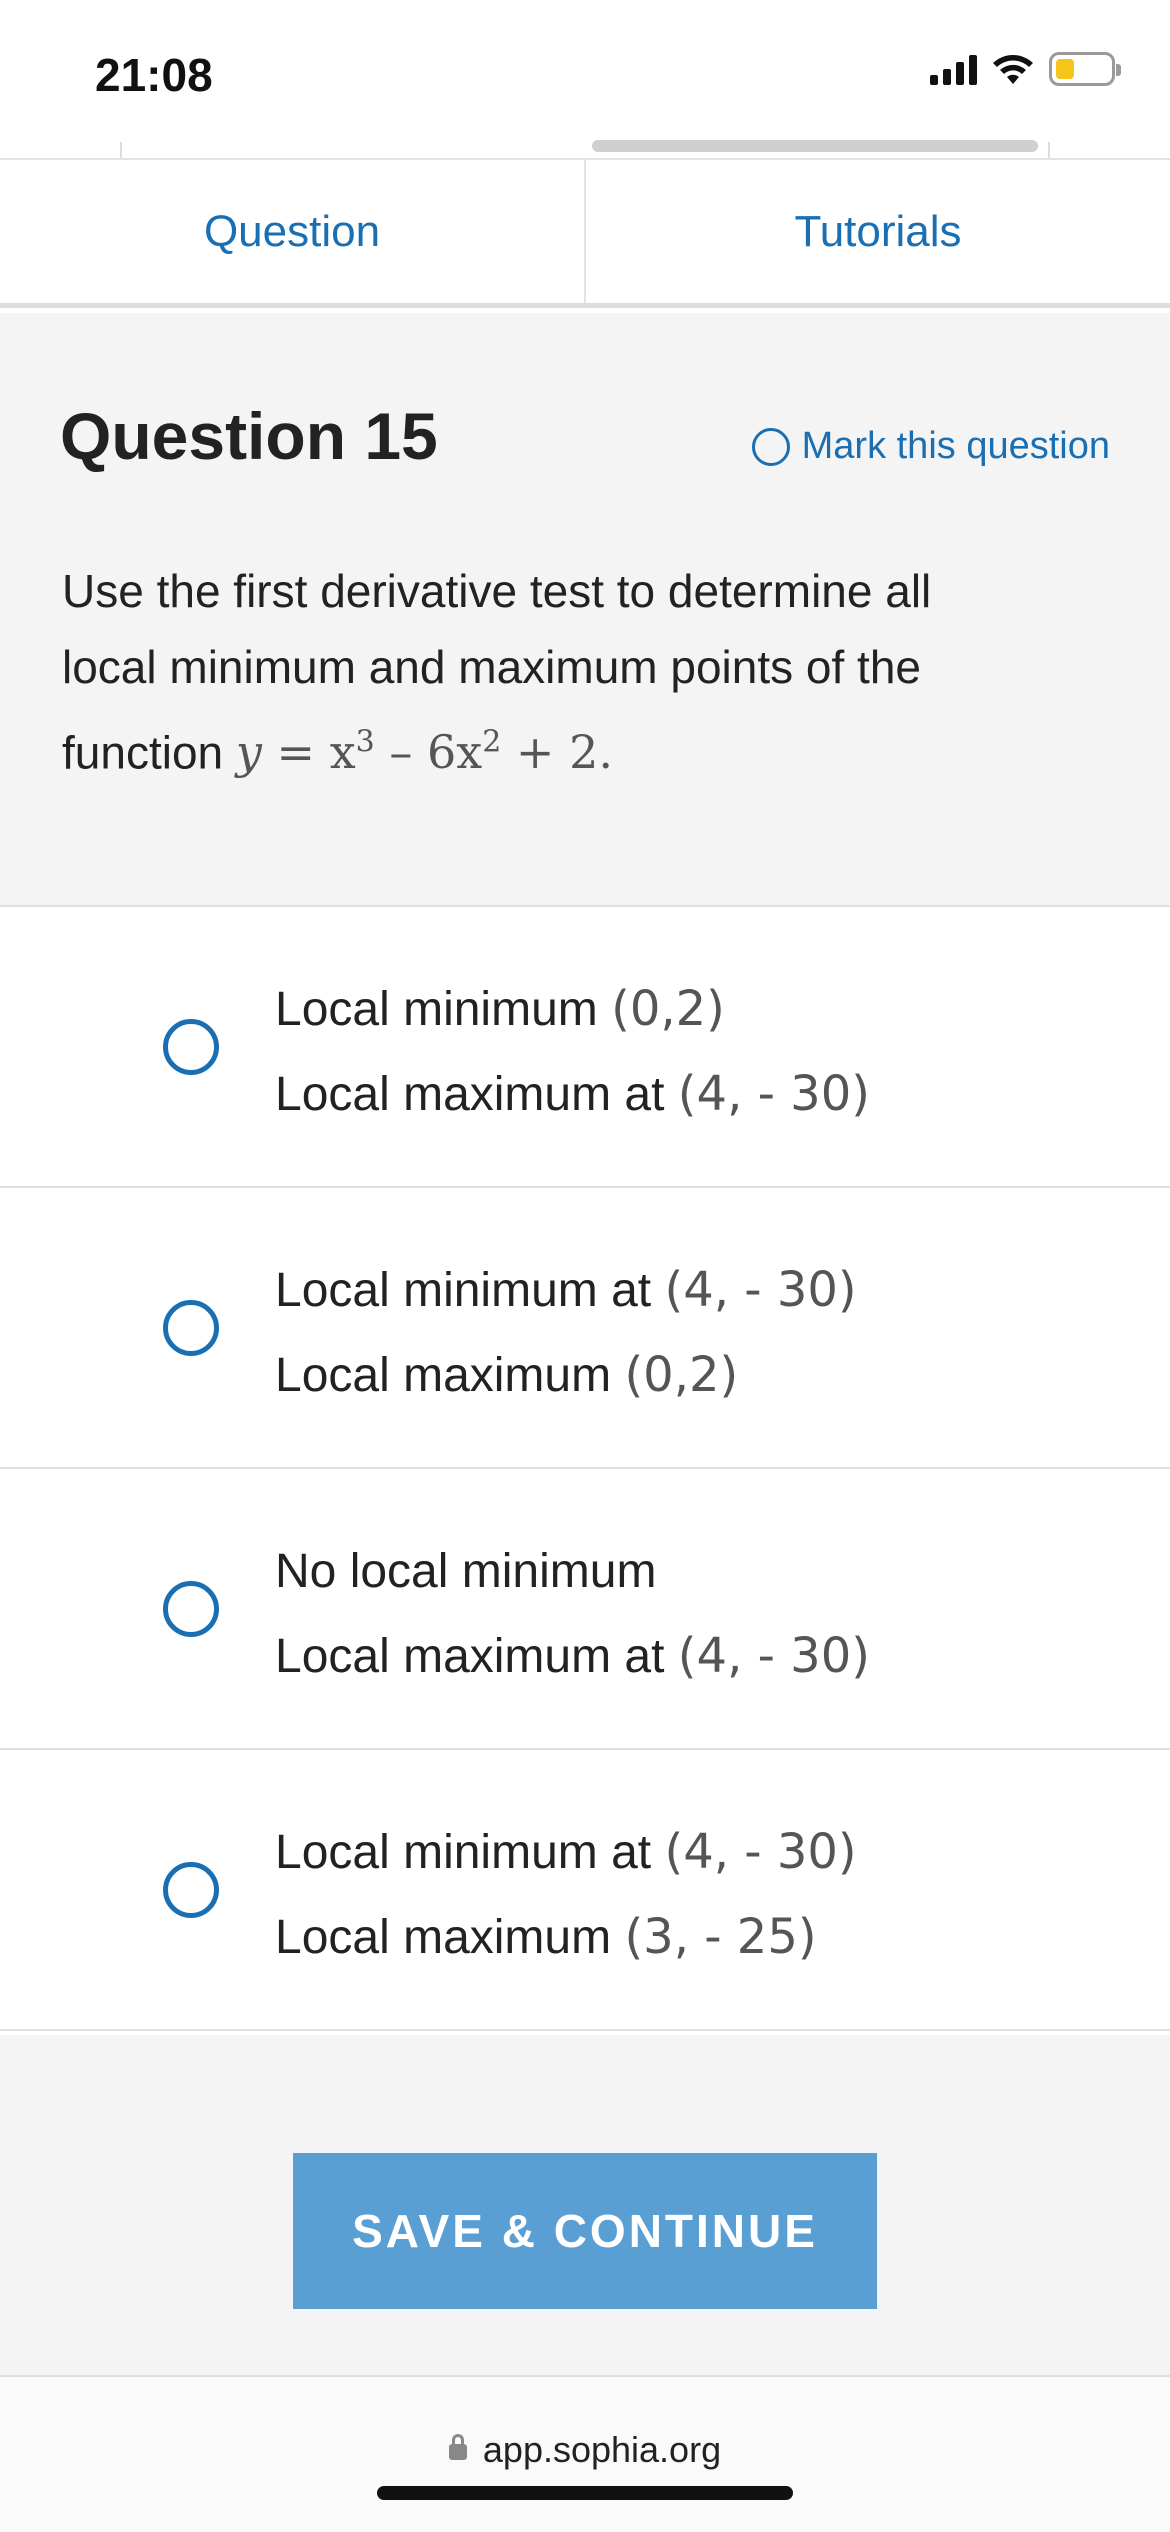 This screenshot has height=2532, width=1170. What do you see at coordinates (1085, 69) in the screenshot?
I see `battery-icon` at bounding box center [1085, 69].